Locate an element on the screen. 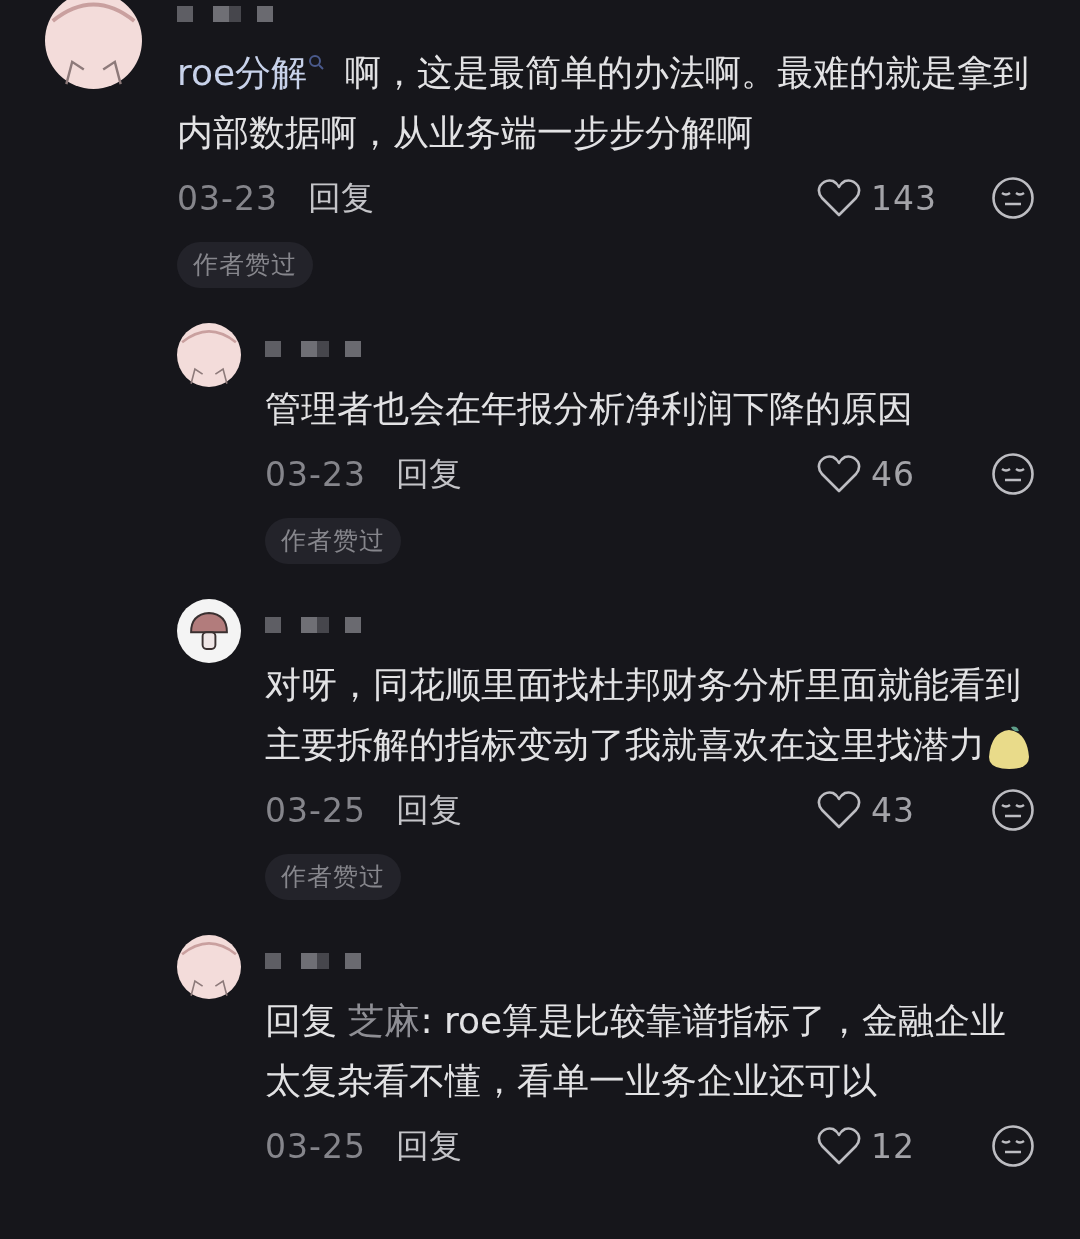  like-count: 143 is located at coordinates (904, 198).